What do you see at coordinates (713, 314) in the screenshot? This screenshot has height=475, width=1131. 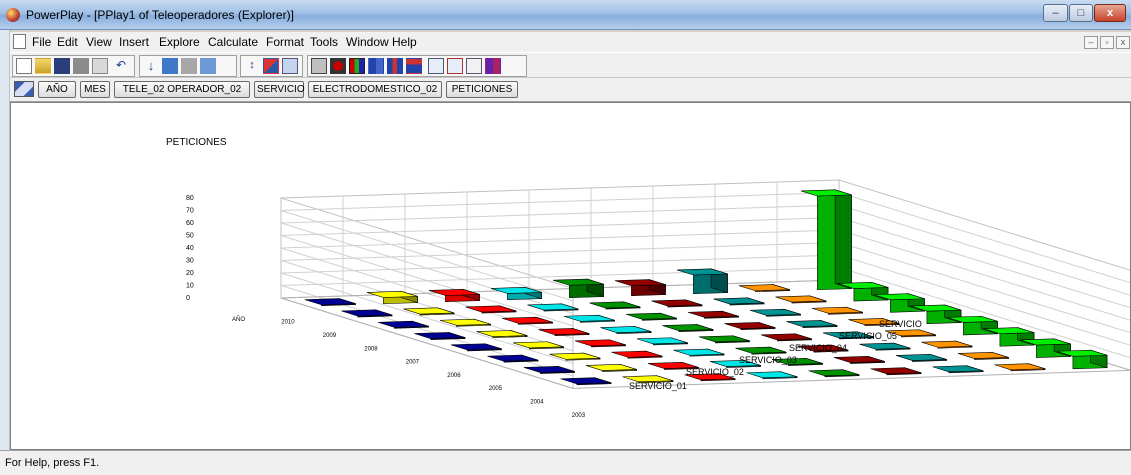 I see `bar-servicio_06-2008` at bounding box center [713, 314].